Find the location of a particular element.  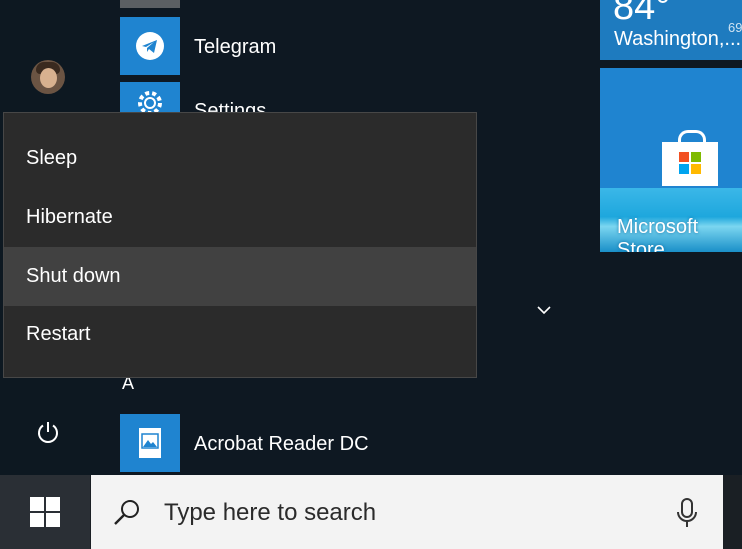

power-button is located at coordinates (48, 432).